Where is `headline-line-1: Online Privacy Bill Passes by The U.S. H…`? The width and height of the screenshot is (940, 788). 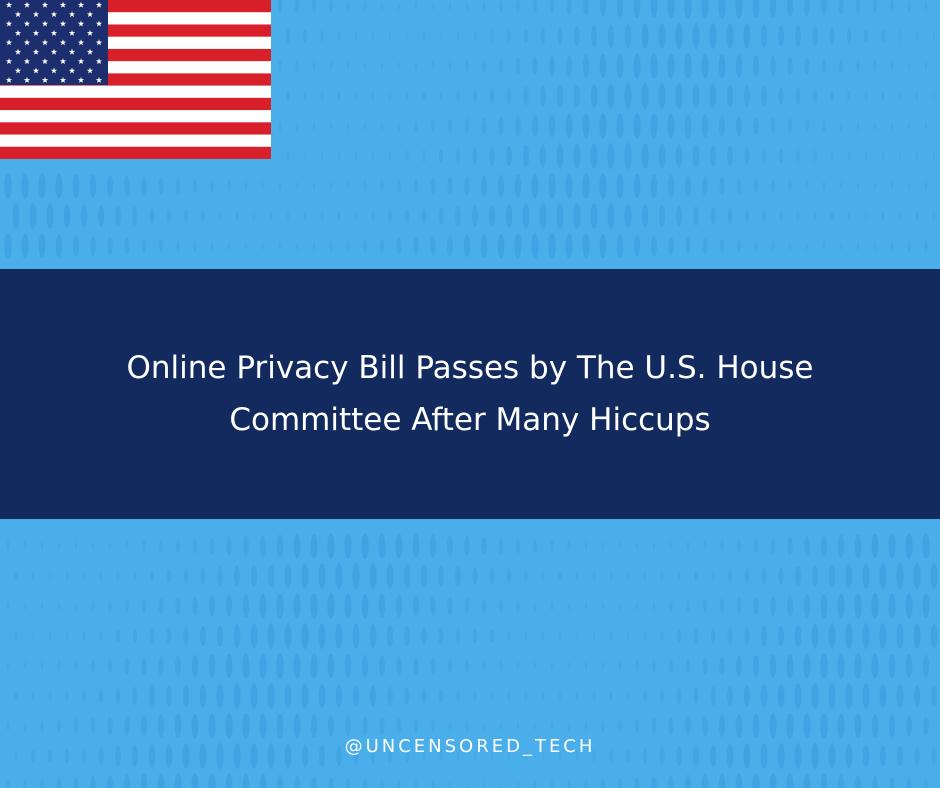 headline-line-1: Online Privacy Bill Passes by The U.S. H… is located at coordinates (470, 368).